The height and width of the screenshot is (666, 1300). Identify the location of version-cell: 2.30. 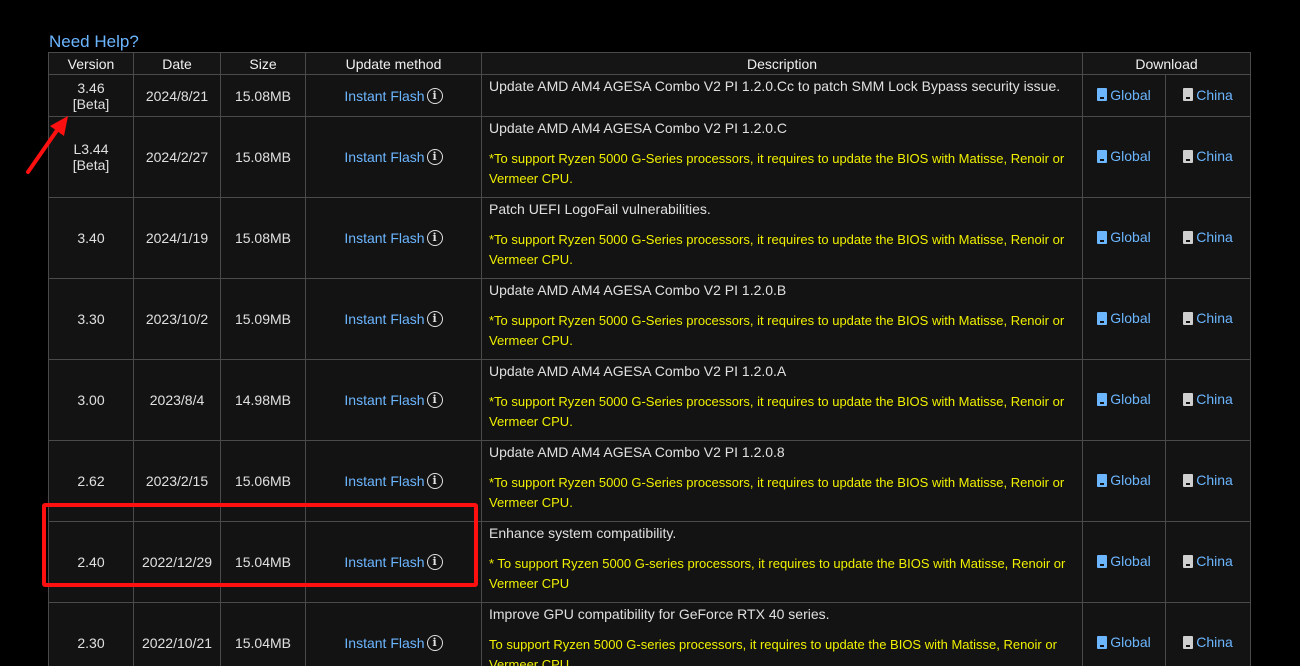
(91, 634).